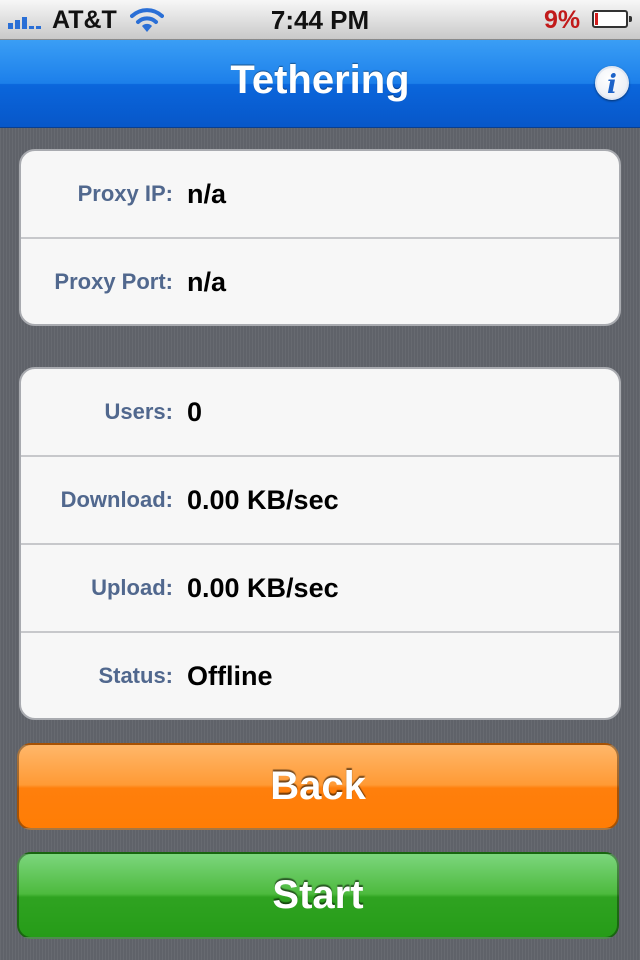  I want to click on proxy-ip-row: Proxy IP: n/a, so click(320, 194).